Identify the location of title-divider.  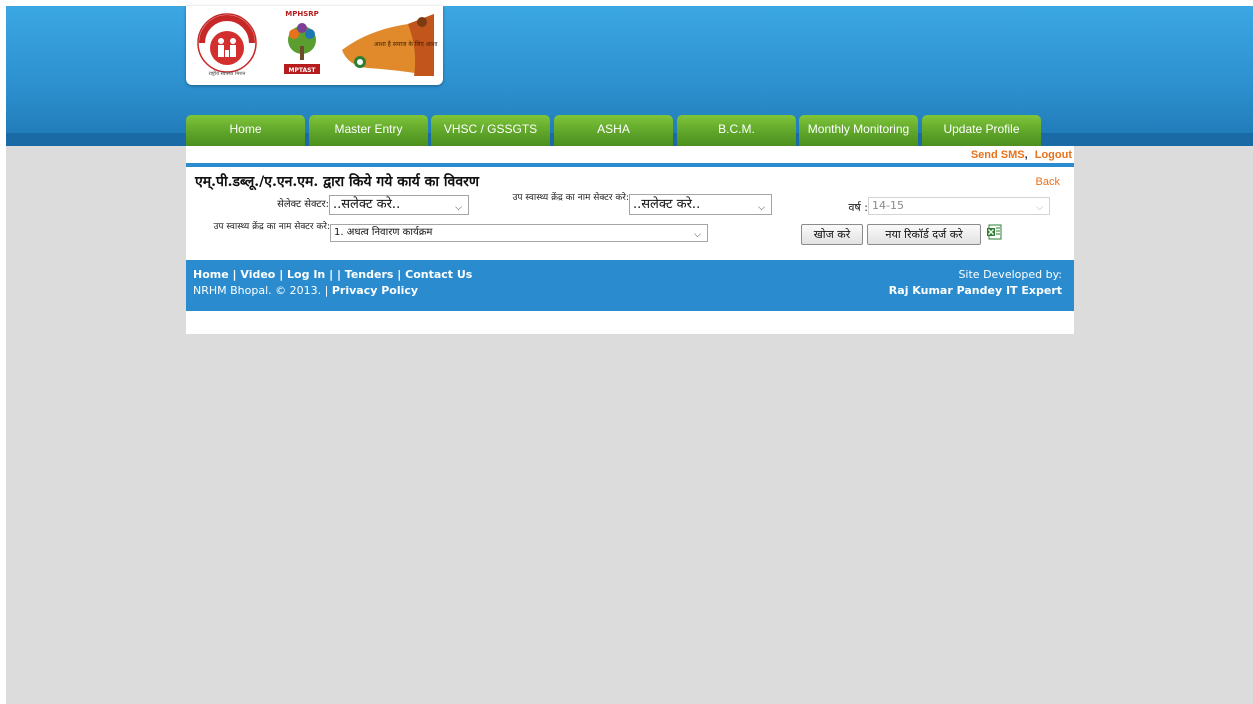
(630, 165).